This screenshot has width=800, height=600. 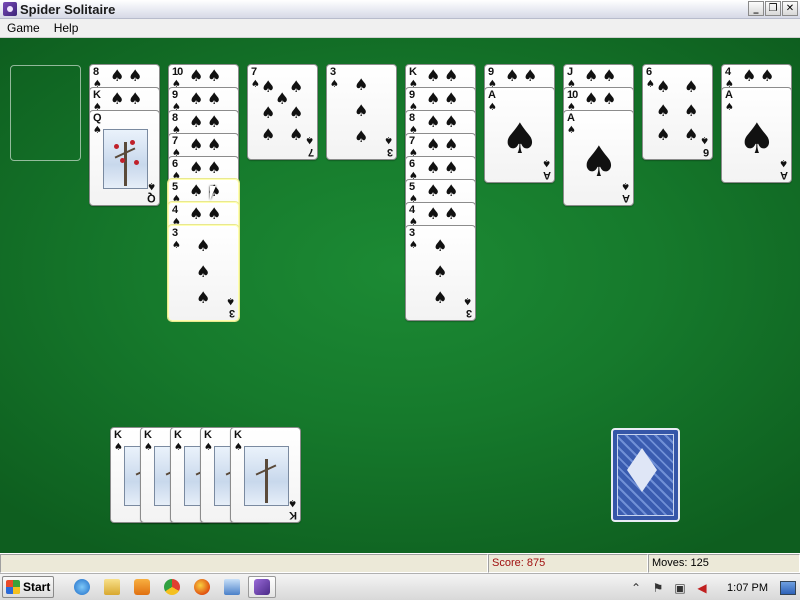 I want to click on taskbar-firefox-icon, so click(x=202, y=587).